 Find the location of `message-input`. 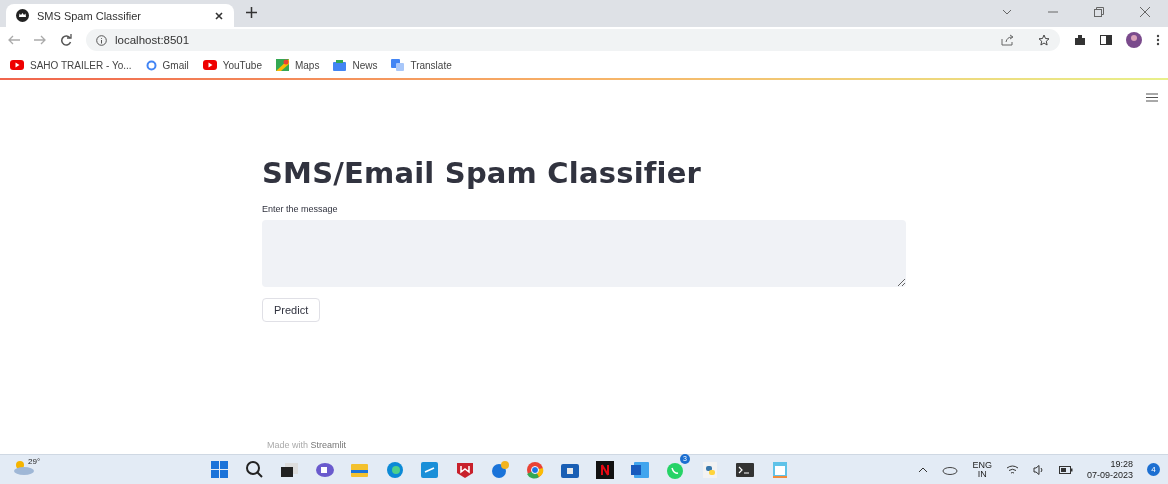

message-input is located at coordinates (584, 253).